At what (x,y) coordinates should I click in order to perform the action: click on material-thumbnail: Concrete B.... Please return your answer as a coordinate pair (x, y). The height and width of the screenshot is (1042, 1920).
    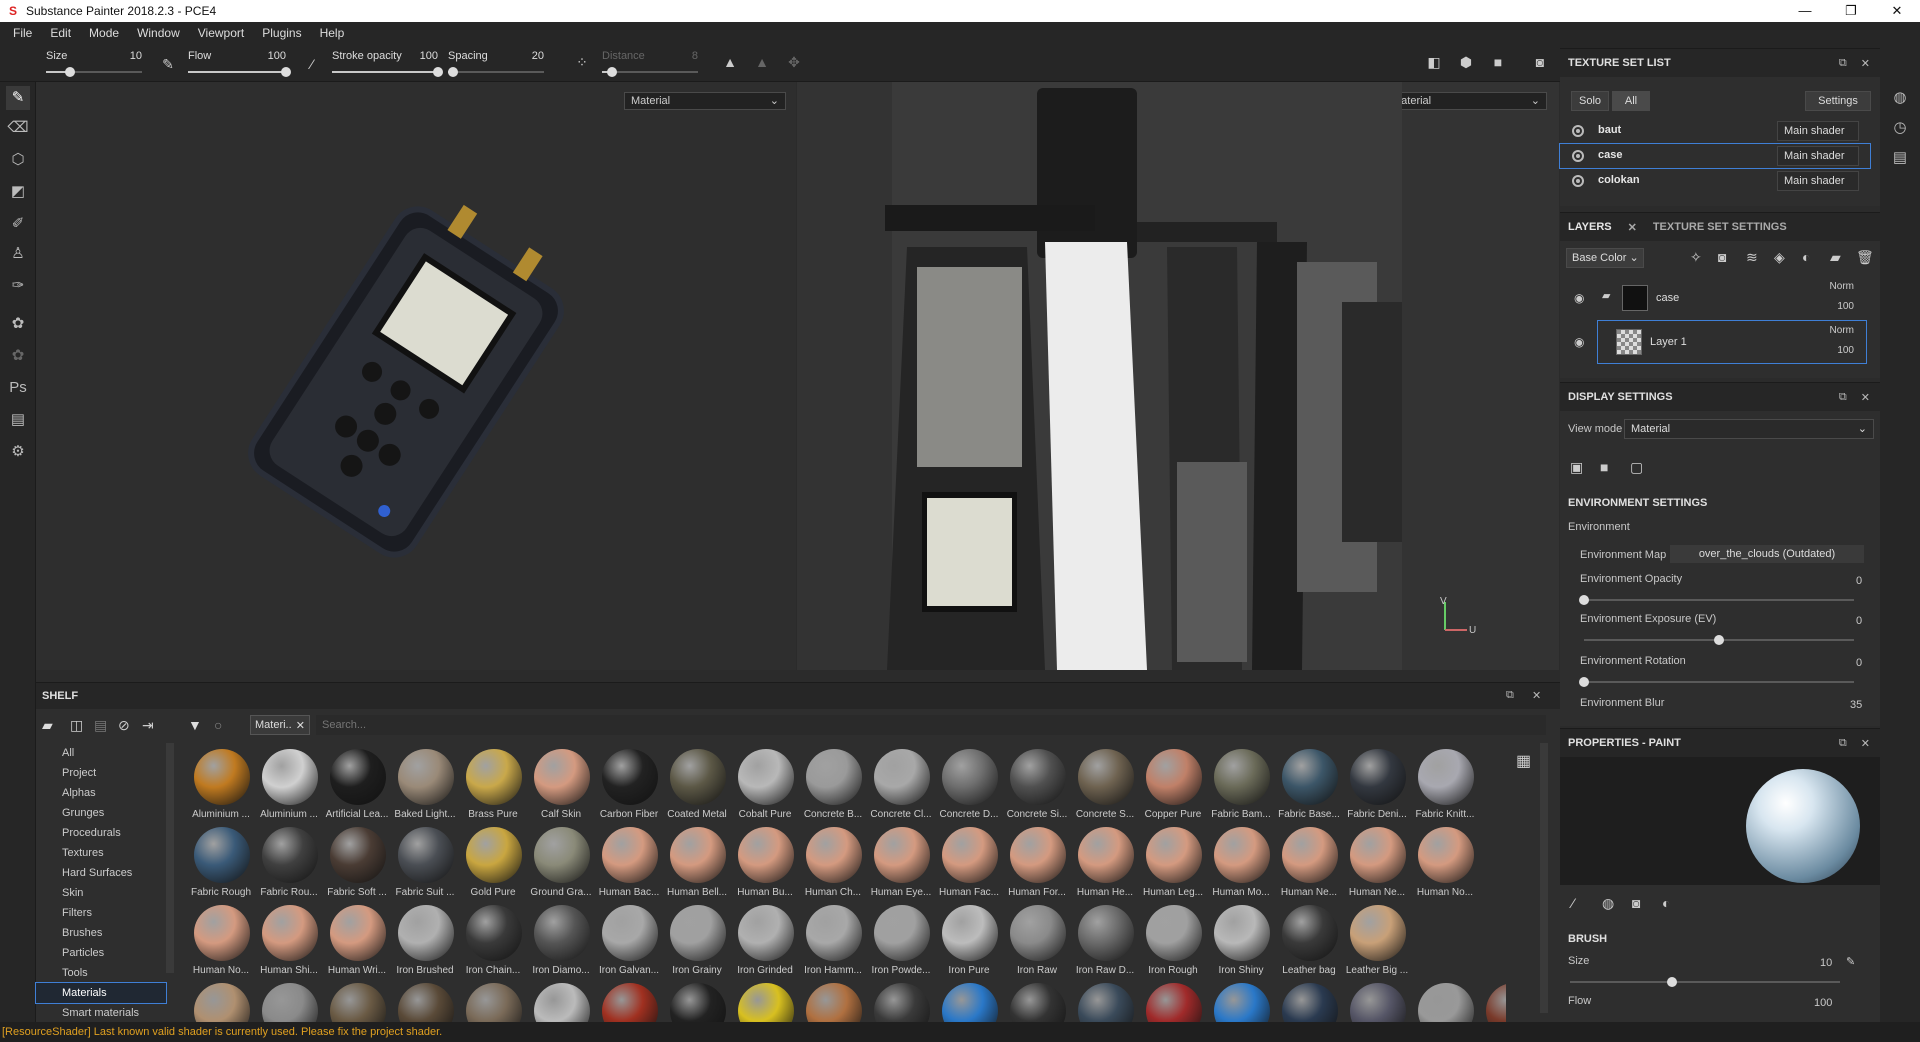
    Looking at the image, I should click on (831, 788).